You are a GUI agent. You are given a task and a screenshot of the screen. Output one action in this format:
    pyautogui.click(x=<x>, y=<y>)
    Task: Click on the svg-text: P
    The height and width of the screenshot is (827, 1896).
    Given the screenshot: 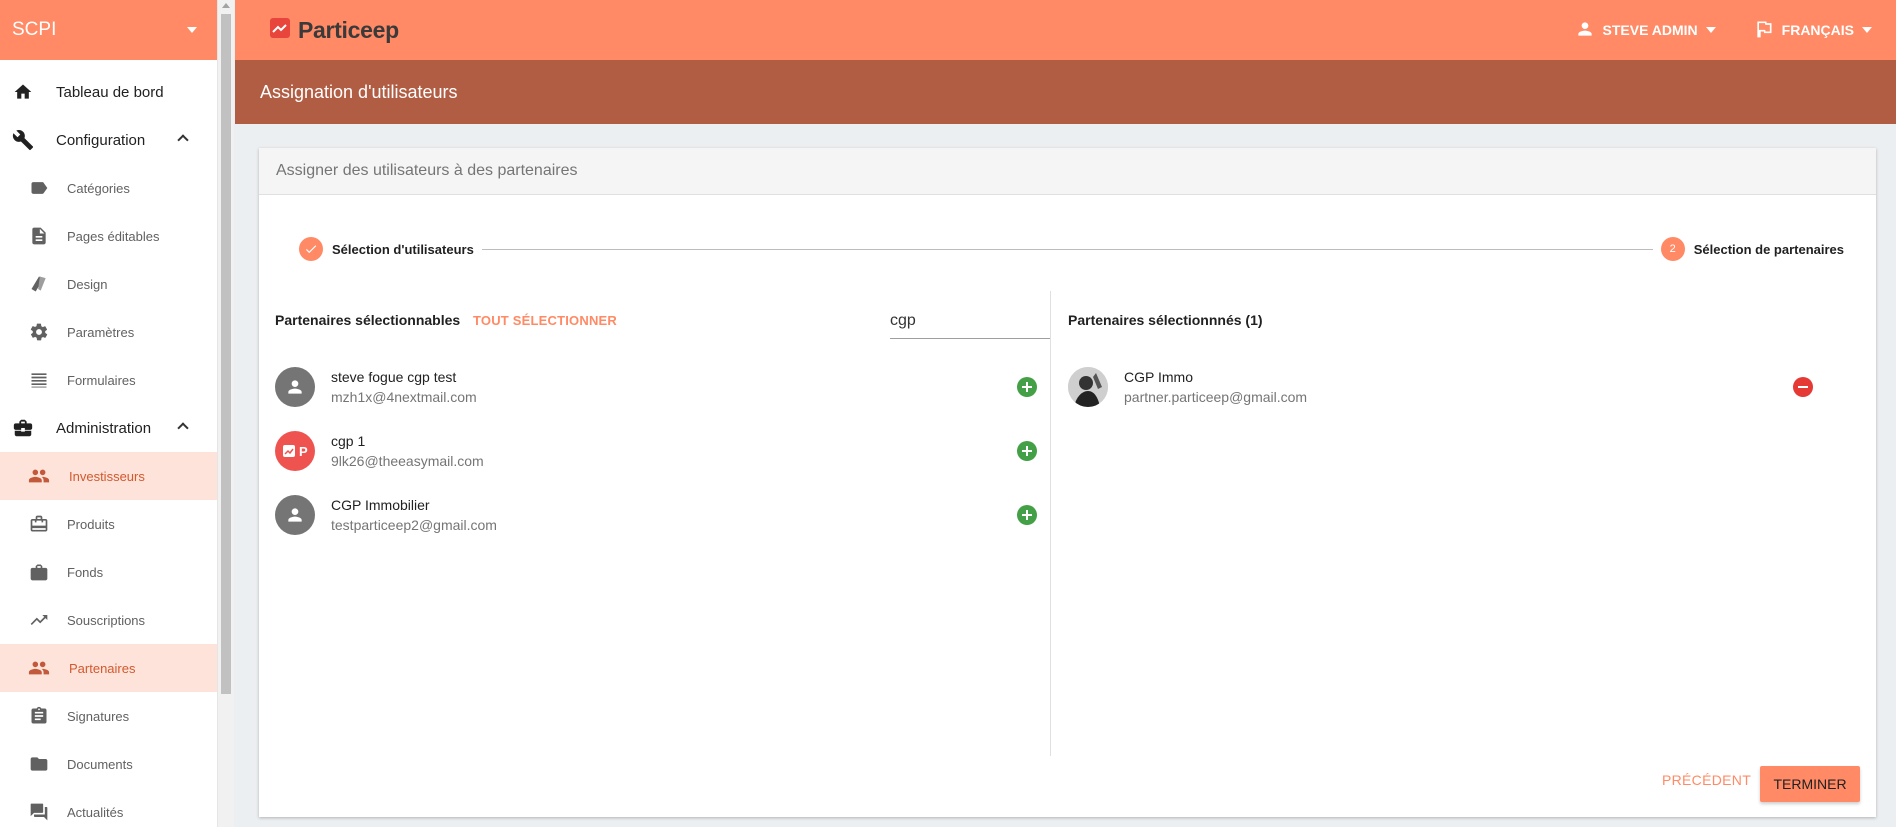 What is the action you would take?
    pyautogui.click(x=303, y=451)
    